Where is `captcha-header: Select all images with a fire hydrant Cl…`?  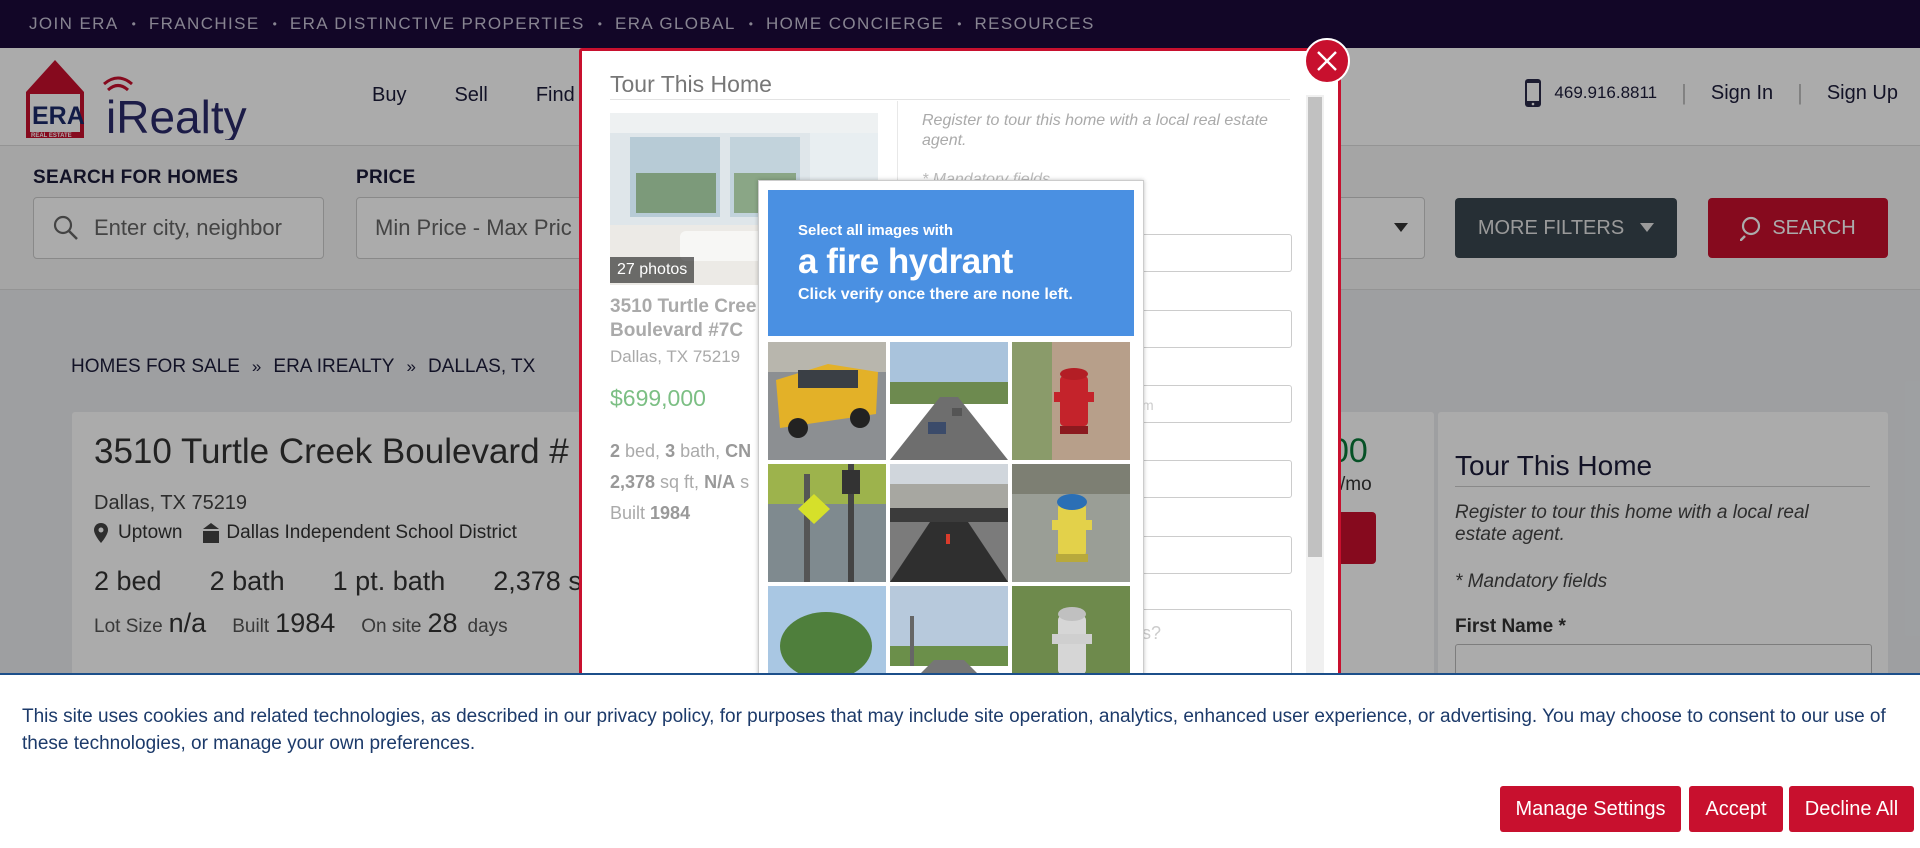 captcha-header: Select all images with a fire hydrant Cl… is located at coordinates (951, 263).